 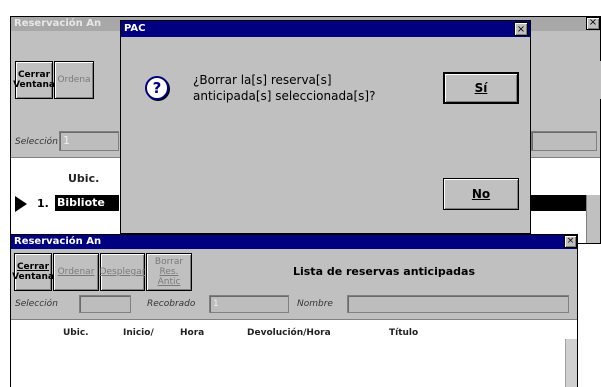 I want to click on column-title: Título, so click(x=404, y=333).